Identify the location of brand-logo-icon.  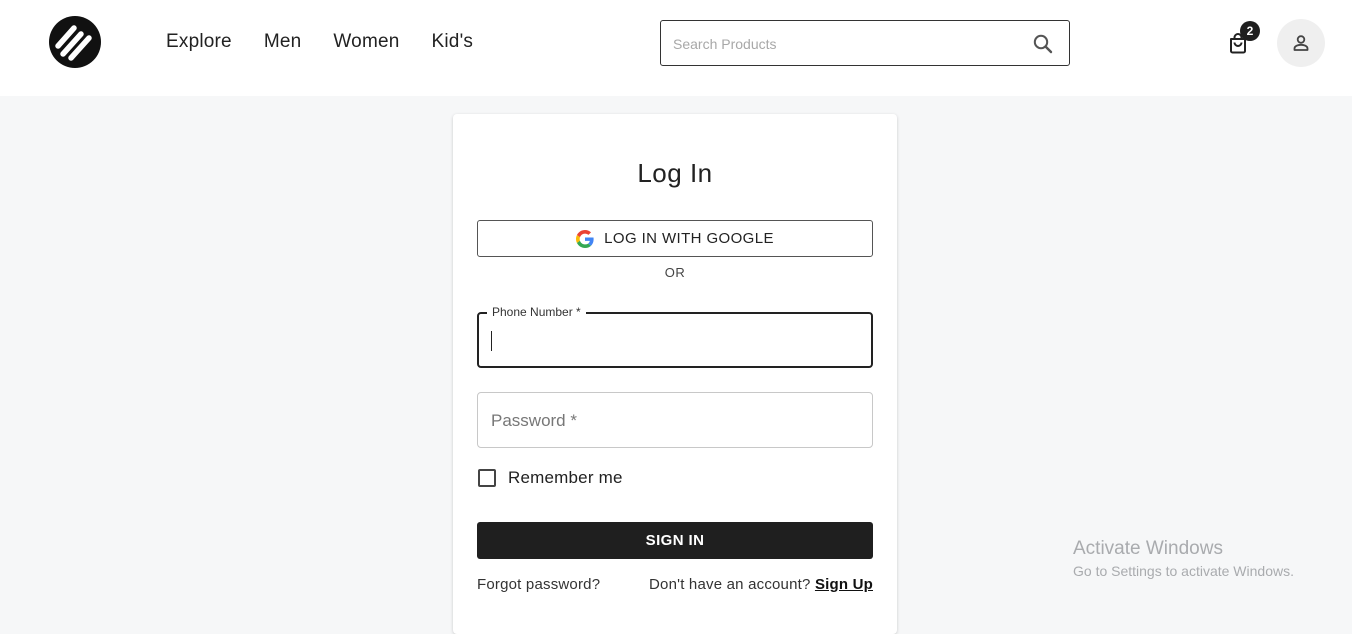
(75, 42).